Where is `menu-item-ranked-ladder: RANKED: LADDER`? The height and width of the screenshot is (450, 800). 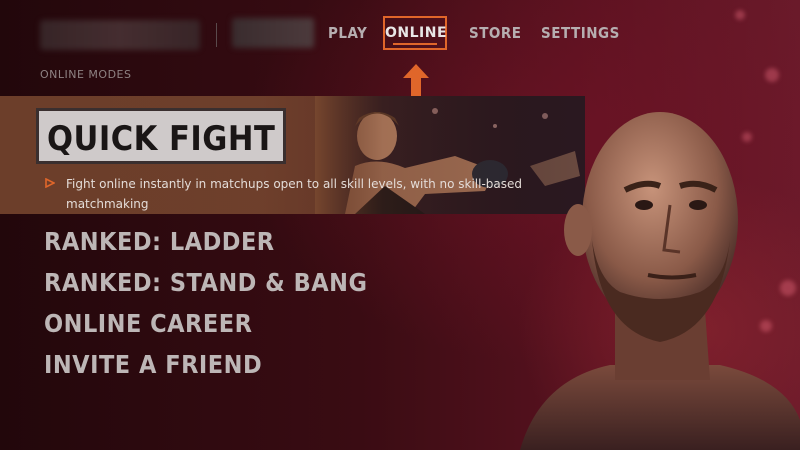
menu-item-ranked-ladder: RANKED: LADDER is located at coordinates (159, 241).